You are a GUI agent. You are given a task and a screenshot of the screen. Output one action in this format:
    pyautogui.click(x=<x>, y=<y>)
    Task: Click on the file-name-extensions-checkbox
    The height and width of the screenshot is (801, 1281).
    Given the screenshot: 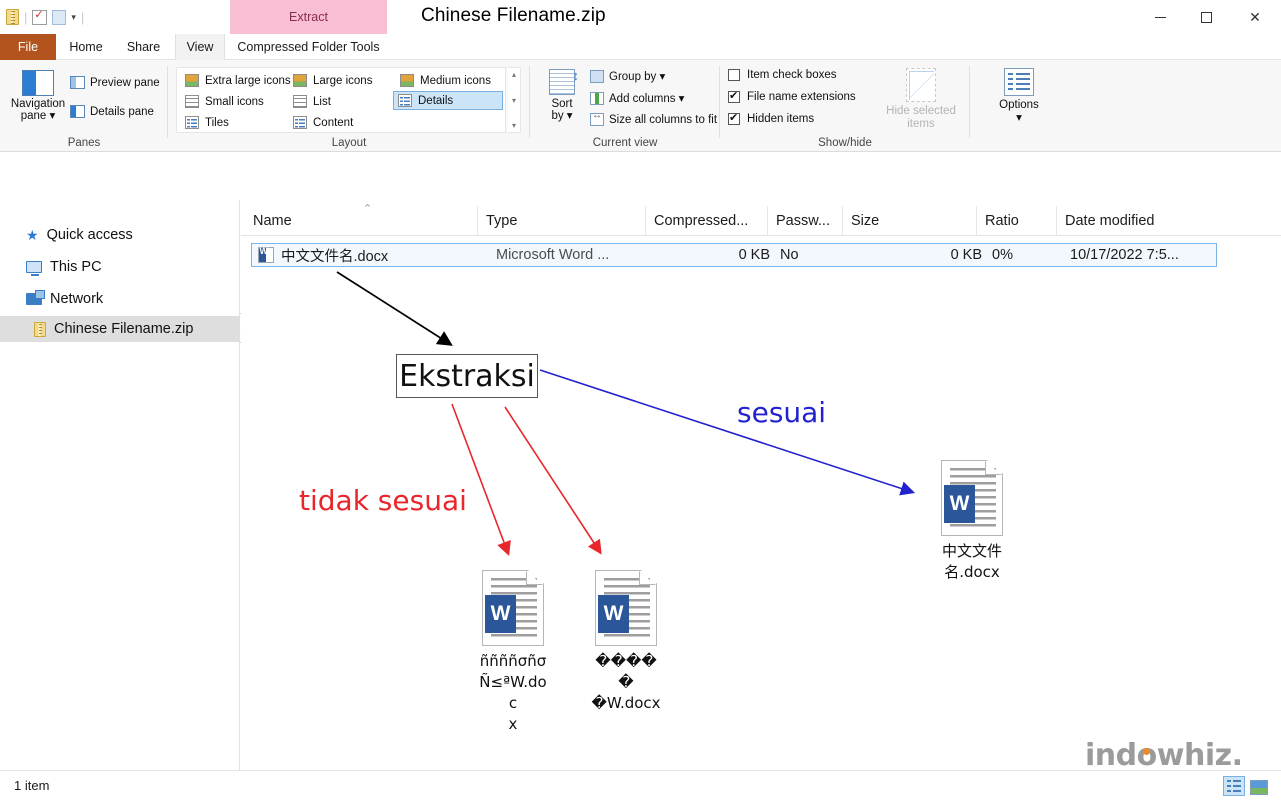 What is the action you would take?
    pyautogui.click(x=734, y=96)
    